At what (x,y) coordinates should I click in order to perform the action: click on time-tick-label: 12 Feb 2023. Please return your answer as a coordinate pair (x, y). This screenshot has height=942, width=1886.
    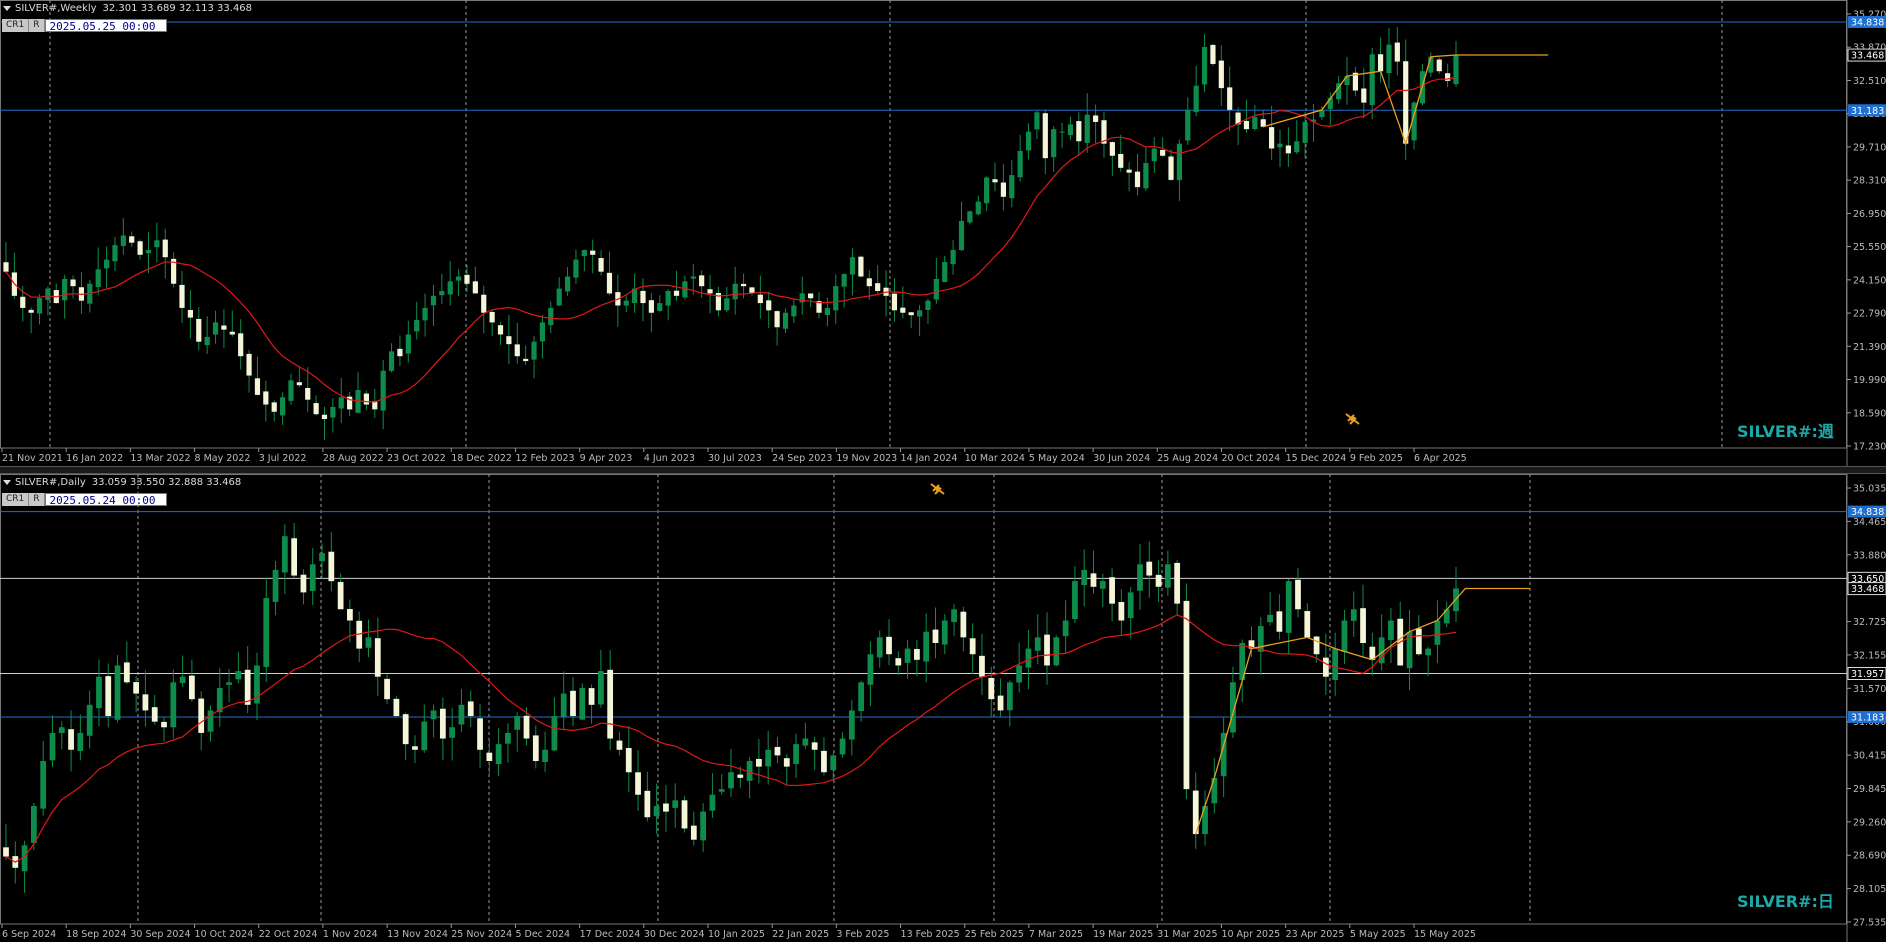
    Looking at the image, I should click on (544, 458).